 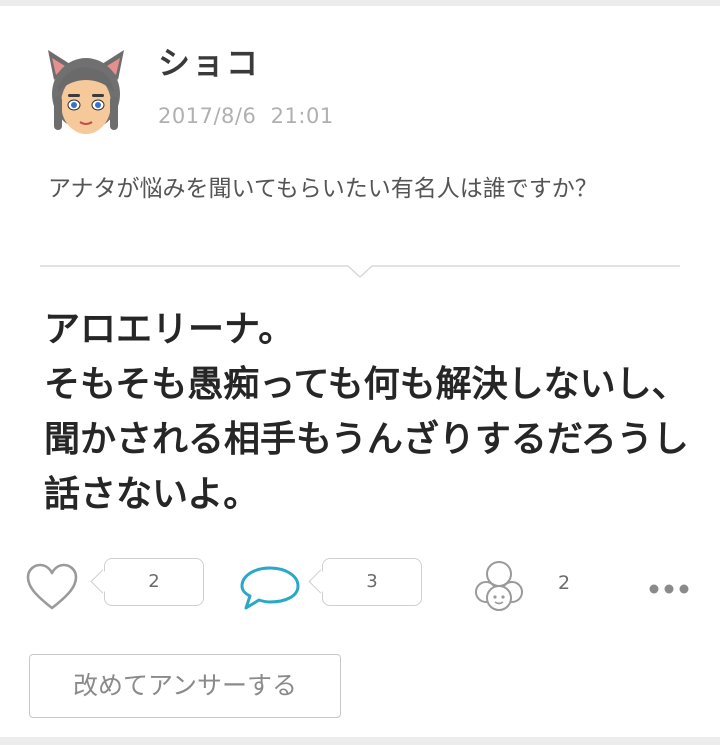 I want to click on comment-count-value: 3, so click(x=372, y=581).